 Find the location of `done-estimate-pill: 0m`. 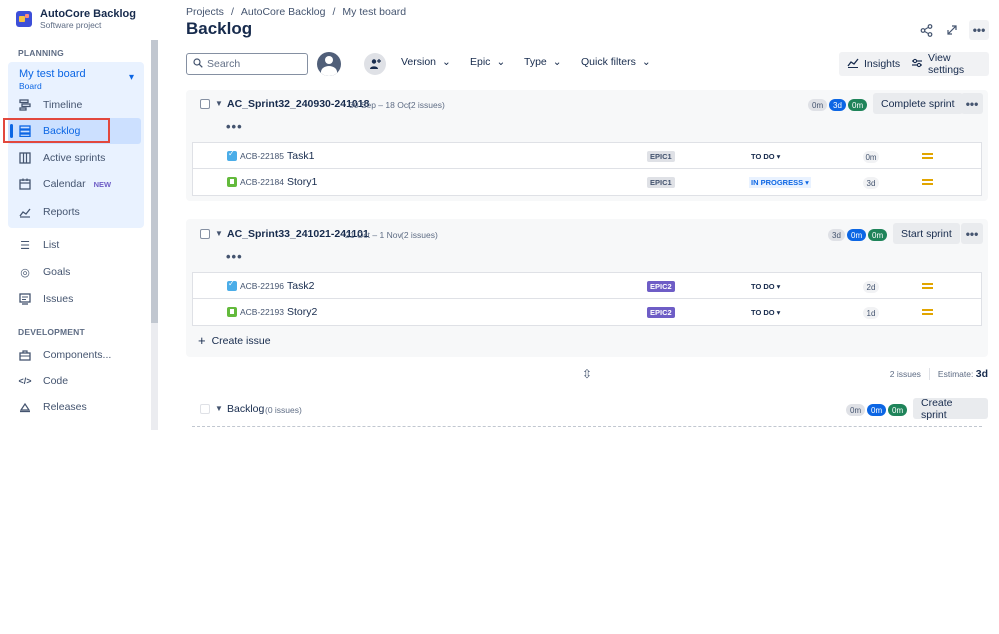

done-estimate-pill: 0m is located at coordinates (878, 235).